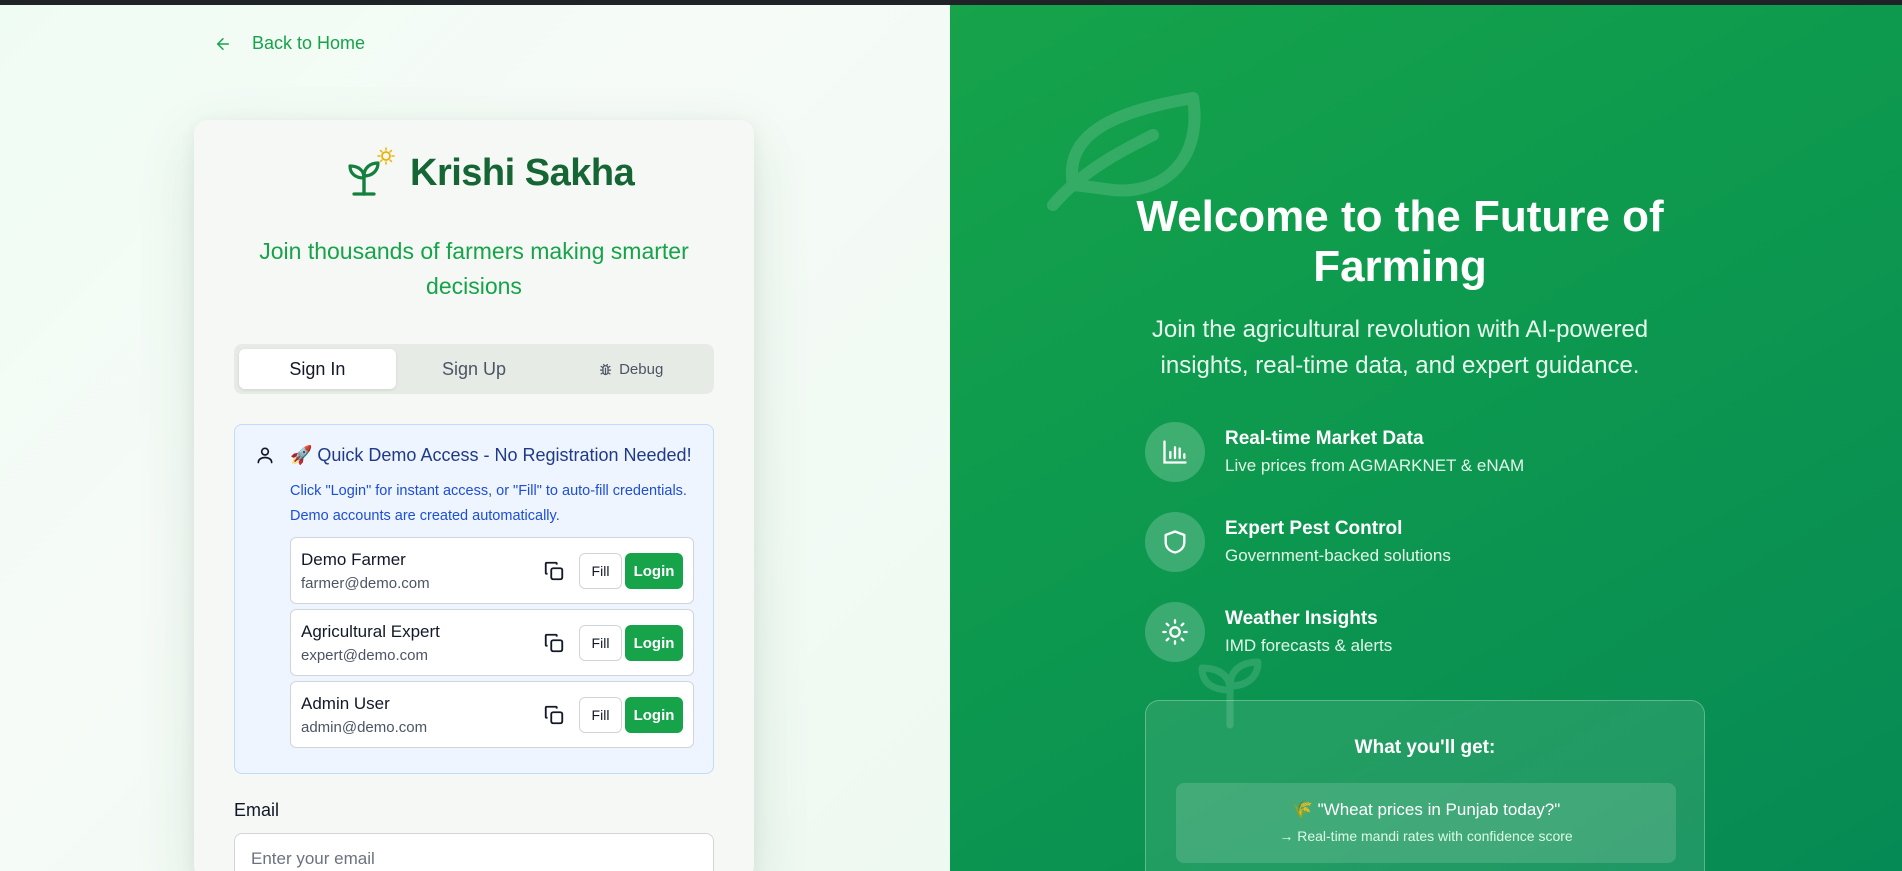 The image size is (1902, 871). What do you see at coordinates (605, 369) in the screenshot?
I see `bug-icon` at bounding box center [605, 369].